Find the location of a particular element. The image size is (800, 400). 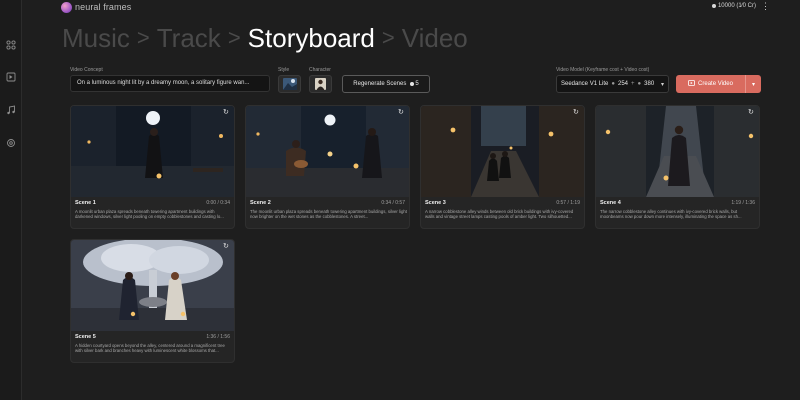

video-model-cost-b: 380 is located at coordinates (649, 84).